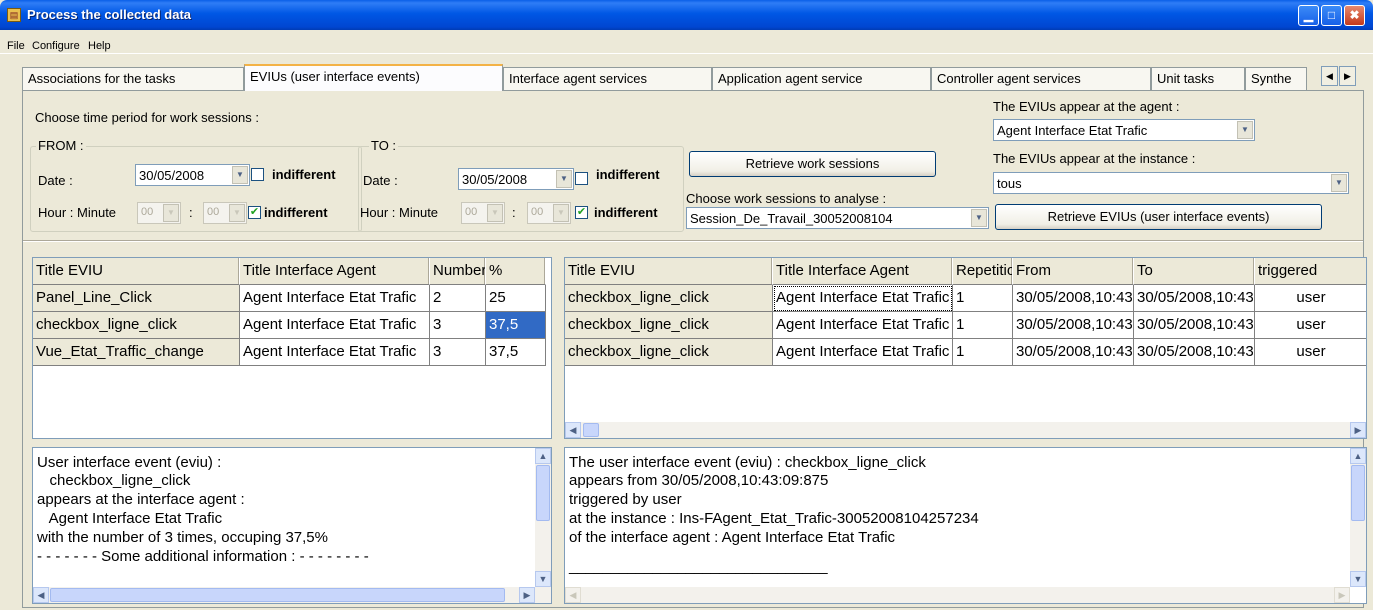  What do you see at coordinates (458, 298) in the screenshot?
I see `table-cell: 2` at bounding box center [458, 298].